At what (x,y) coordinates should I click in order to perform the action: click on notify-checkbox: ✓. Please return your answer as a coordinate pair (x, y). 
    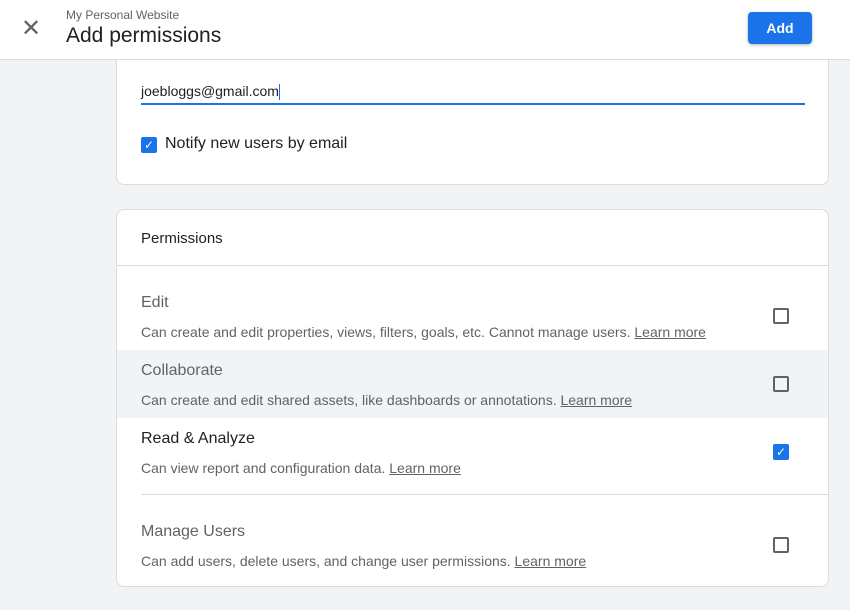
    Looking at the image, I should click on (149, 145).